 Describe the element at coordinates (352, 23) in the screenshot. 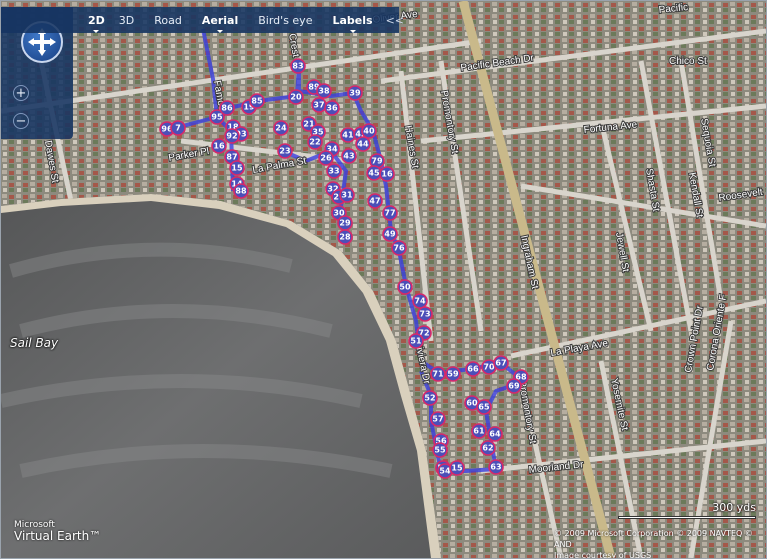

I see `labels-toggle-button: Labels` at that location.